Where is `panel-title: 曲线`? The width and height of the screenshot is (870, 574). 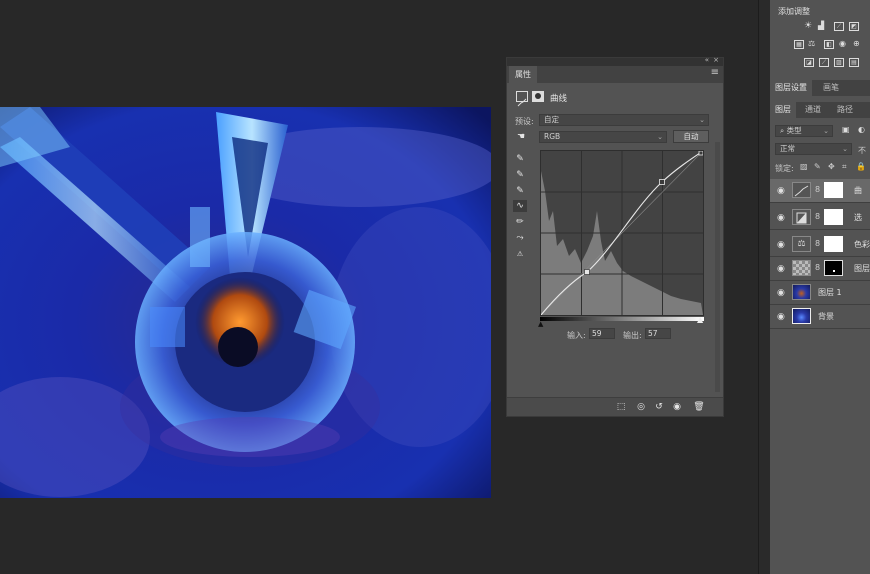 panel-title: 曲线 is located at coordinates (559, 99).